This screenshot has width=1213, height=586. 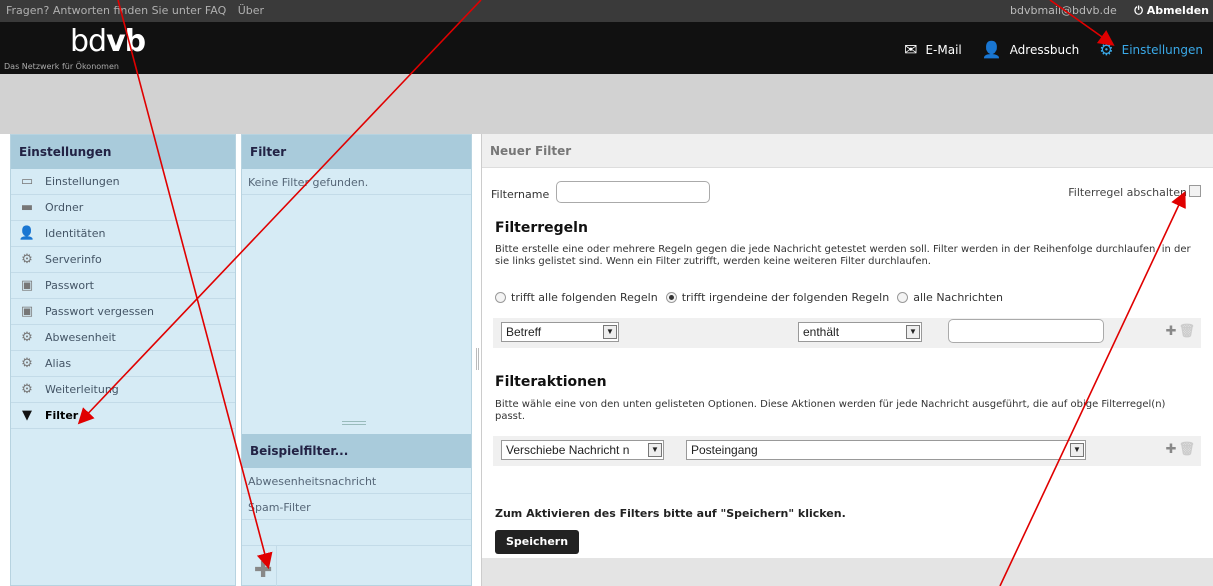 I want to click on example-filter-item: Spam-Filter, so click(x=356, y=507).